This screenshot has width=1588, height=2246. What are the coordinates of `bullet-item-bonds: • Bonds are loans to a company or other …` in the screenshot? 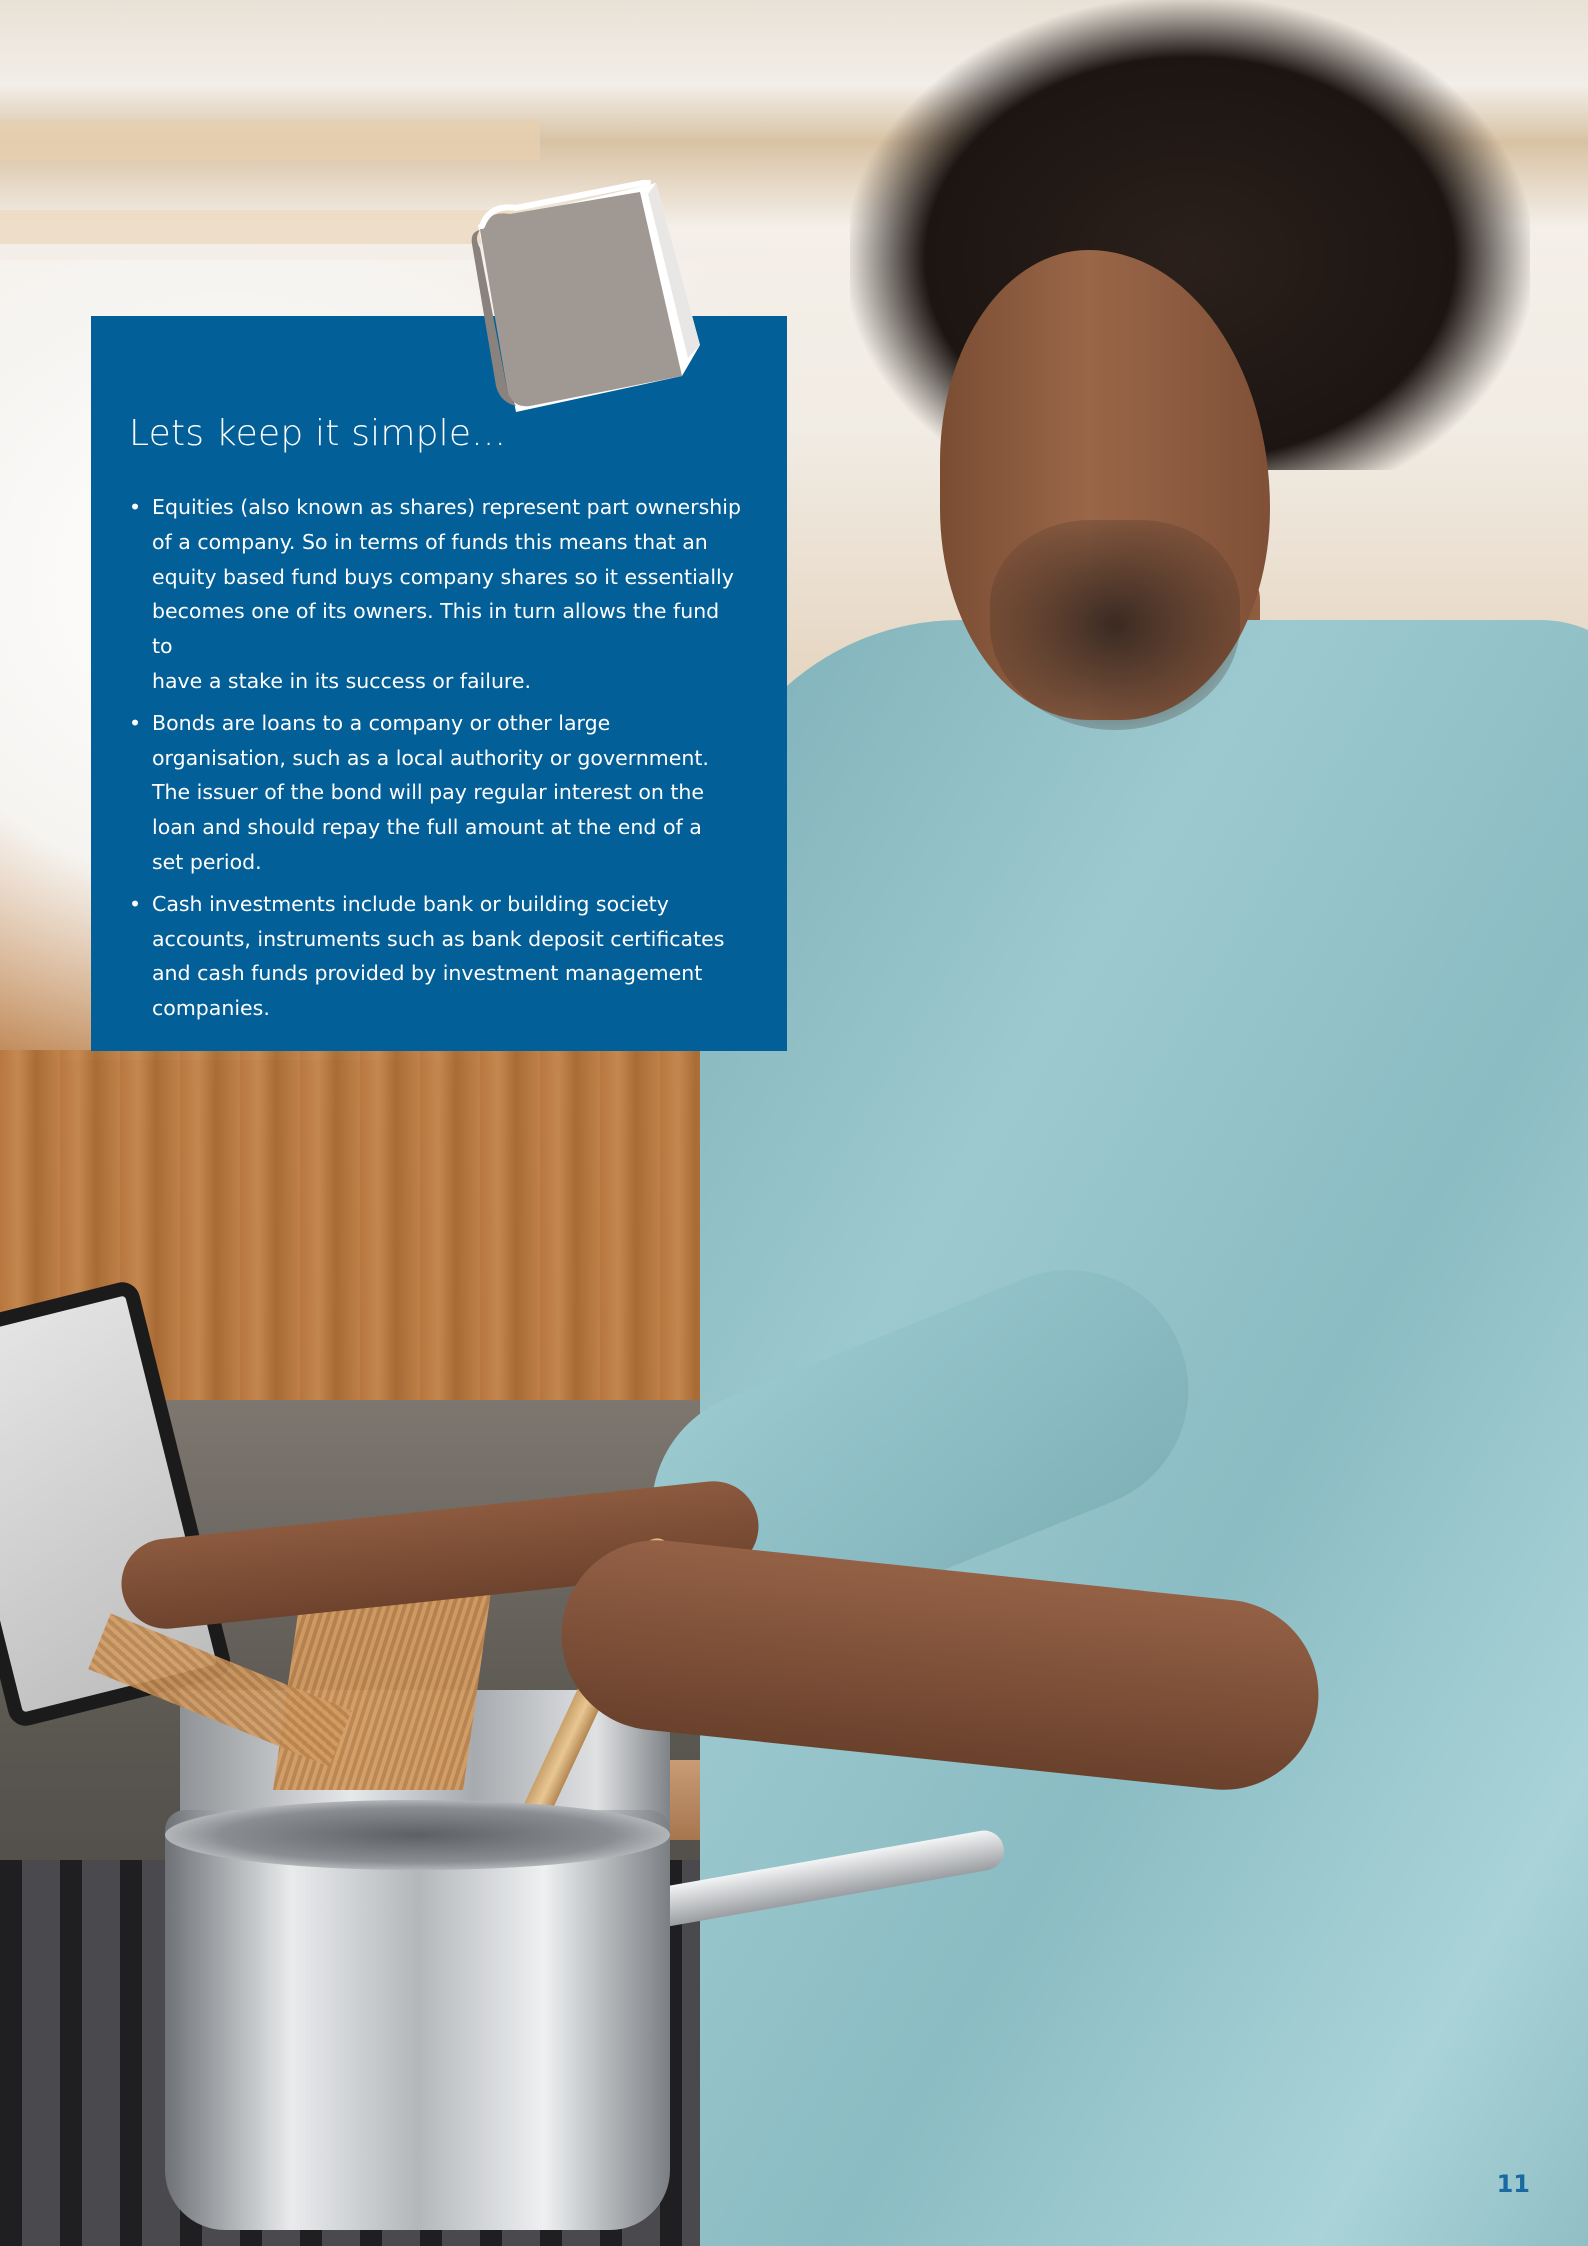 It's located at (436, 793).